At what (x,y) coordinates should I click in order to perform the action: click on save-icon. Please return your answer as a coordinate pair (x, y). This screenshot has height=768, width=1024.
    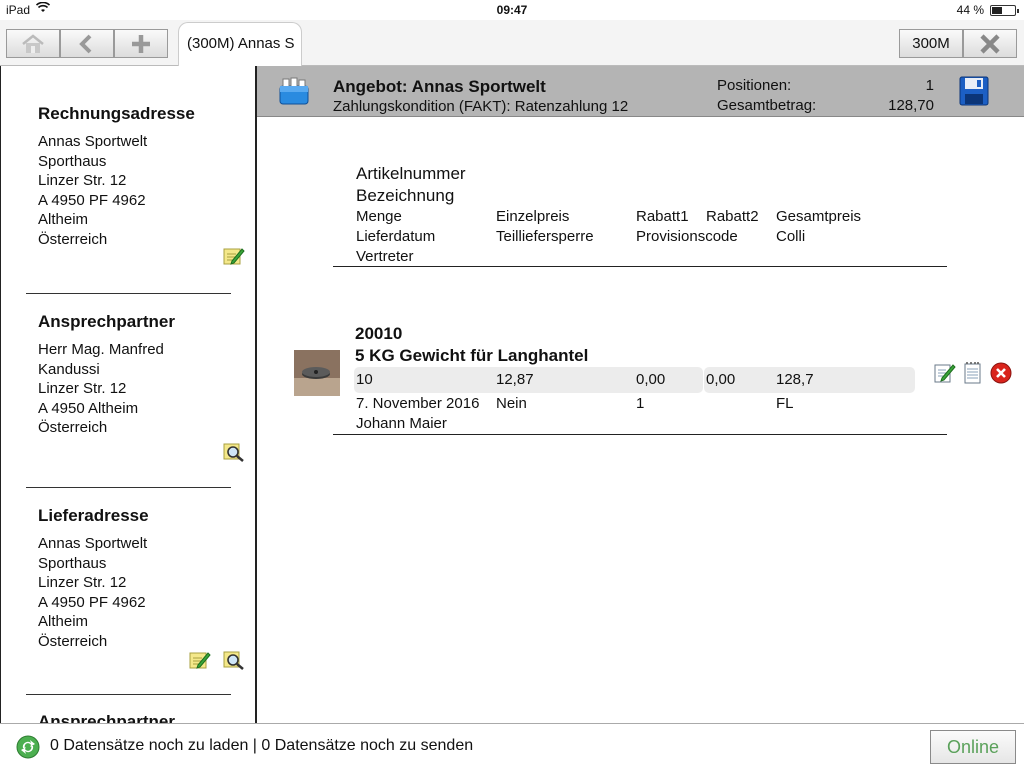
    Looking at the image, I should click on (974, 91).